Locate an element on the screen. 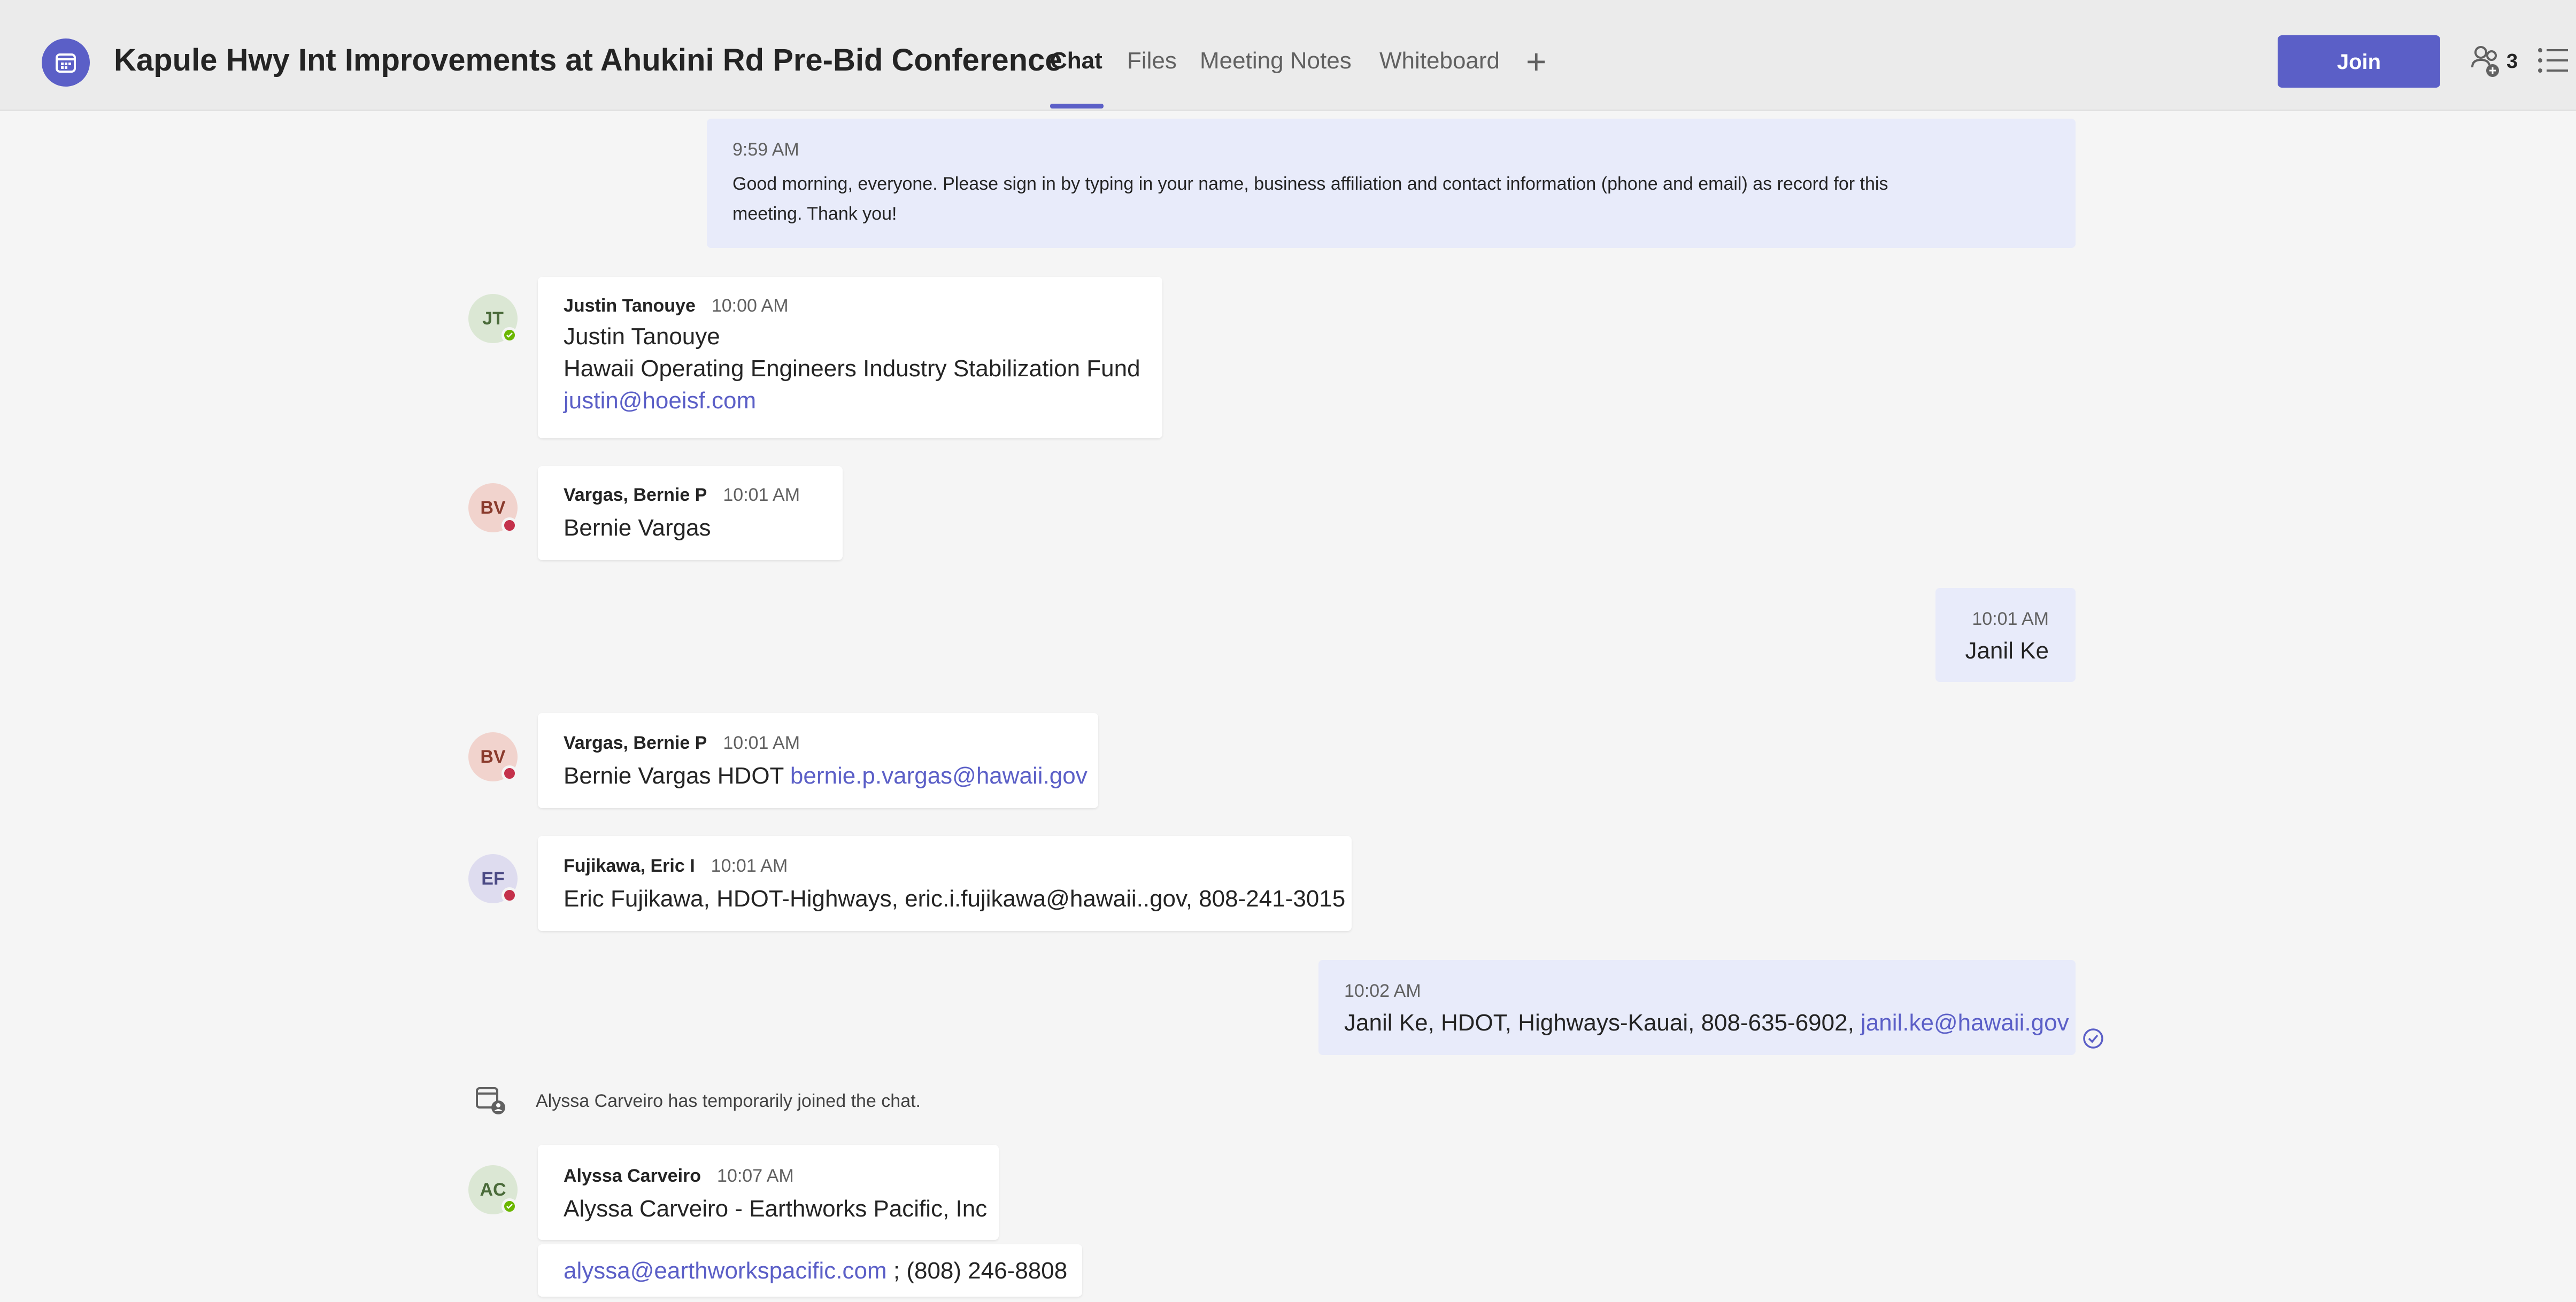 This screenshot has width=2576, height=1302. message-time: 10:02 AM is located at coordinates (1383, 991).